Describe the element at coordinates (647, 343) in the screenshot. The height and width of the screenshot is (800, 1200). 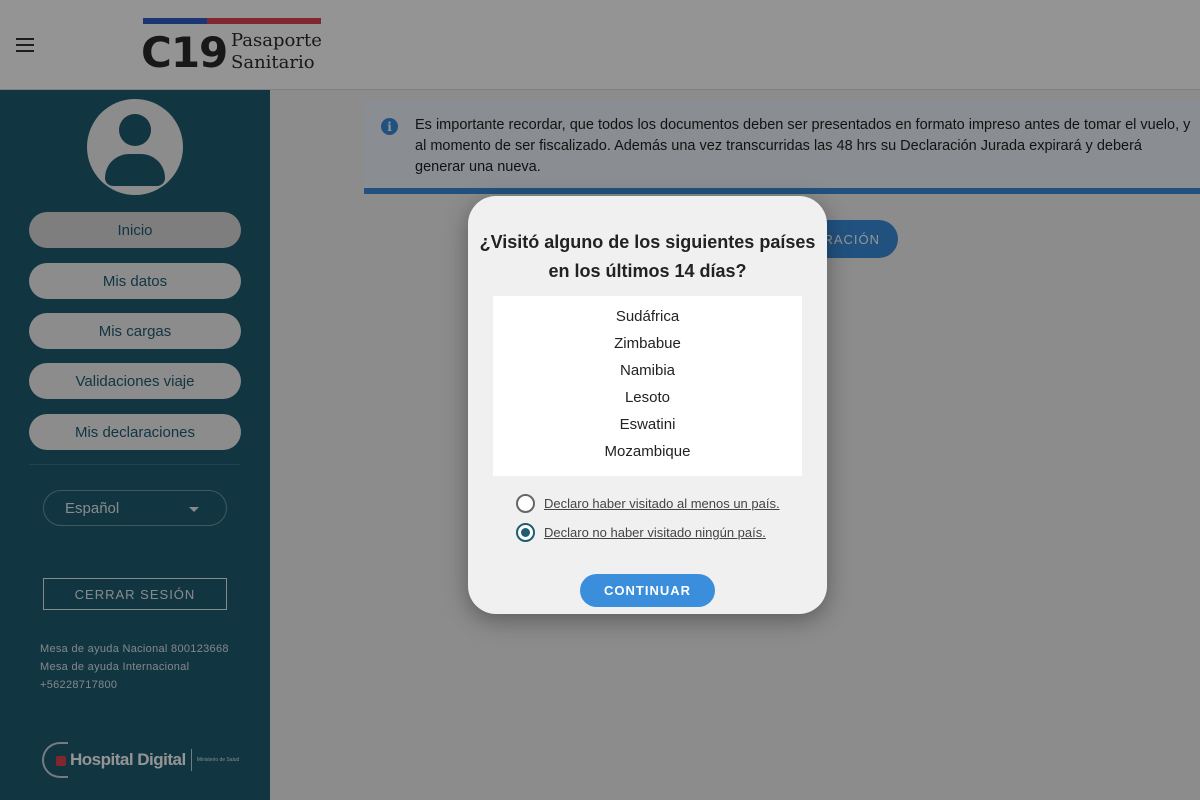
I see `list-item: Zimbabue` at that location.